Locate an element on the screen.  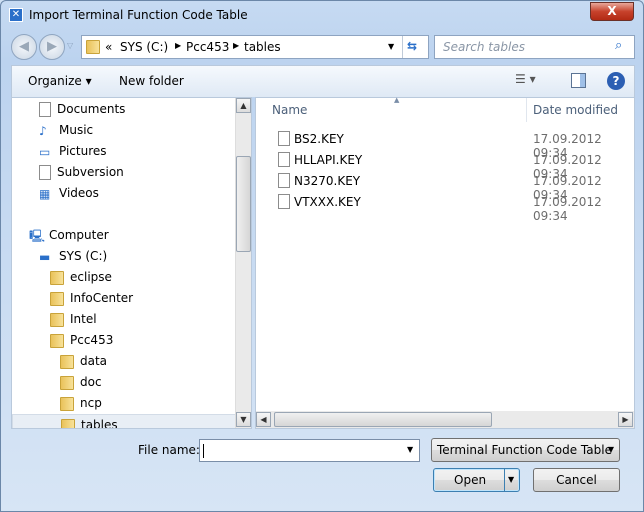
tree-item-intel: Intel is located at coordinates (73, 319).